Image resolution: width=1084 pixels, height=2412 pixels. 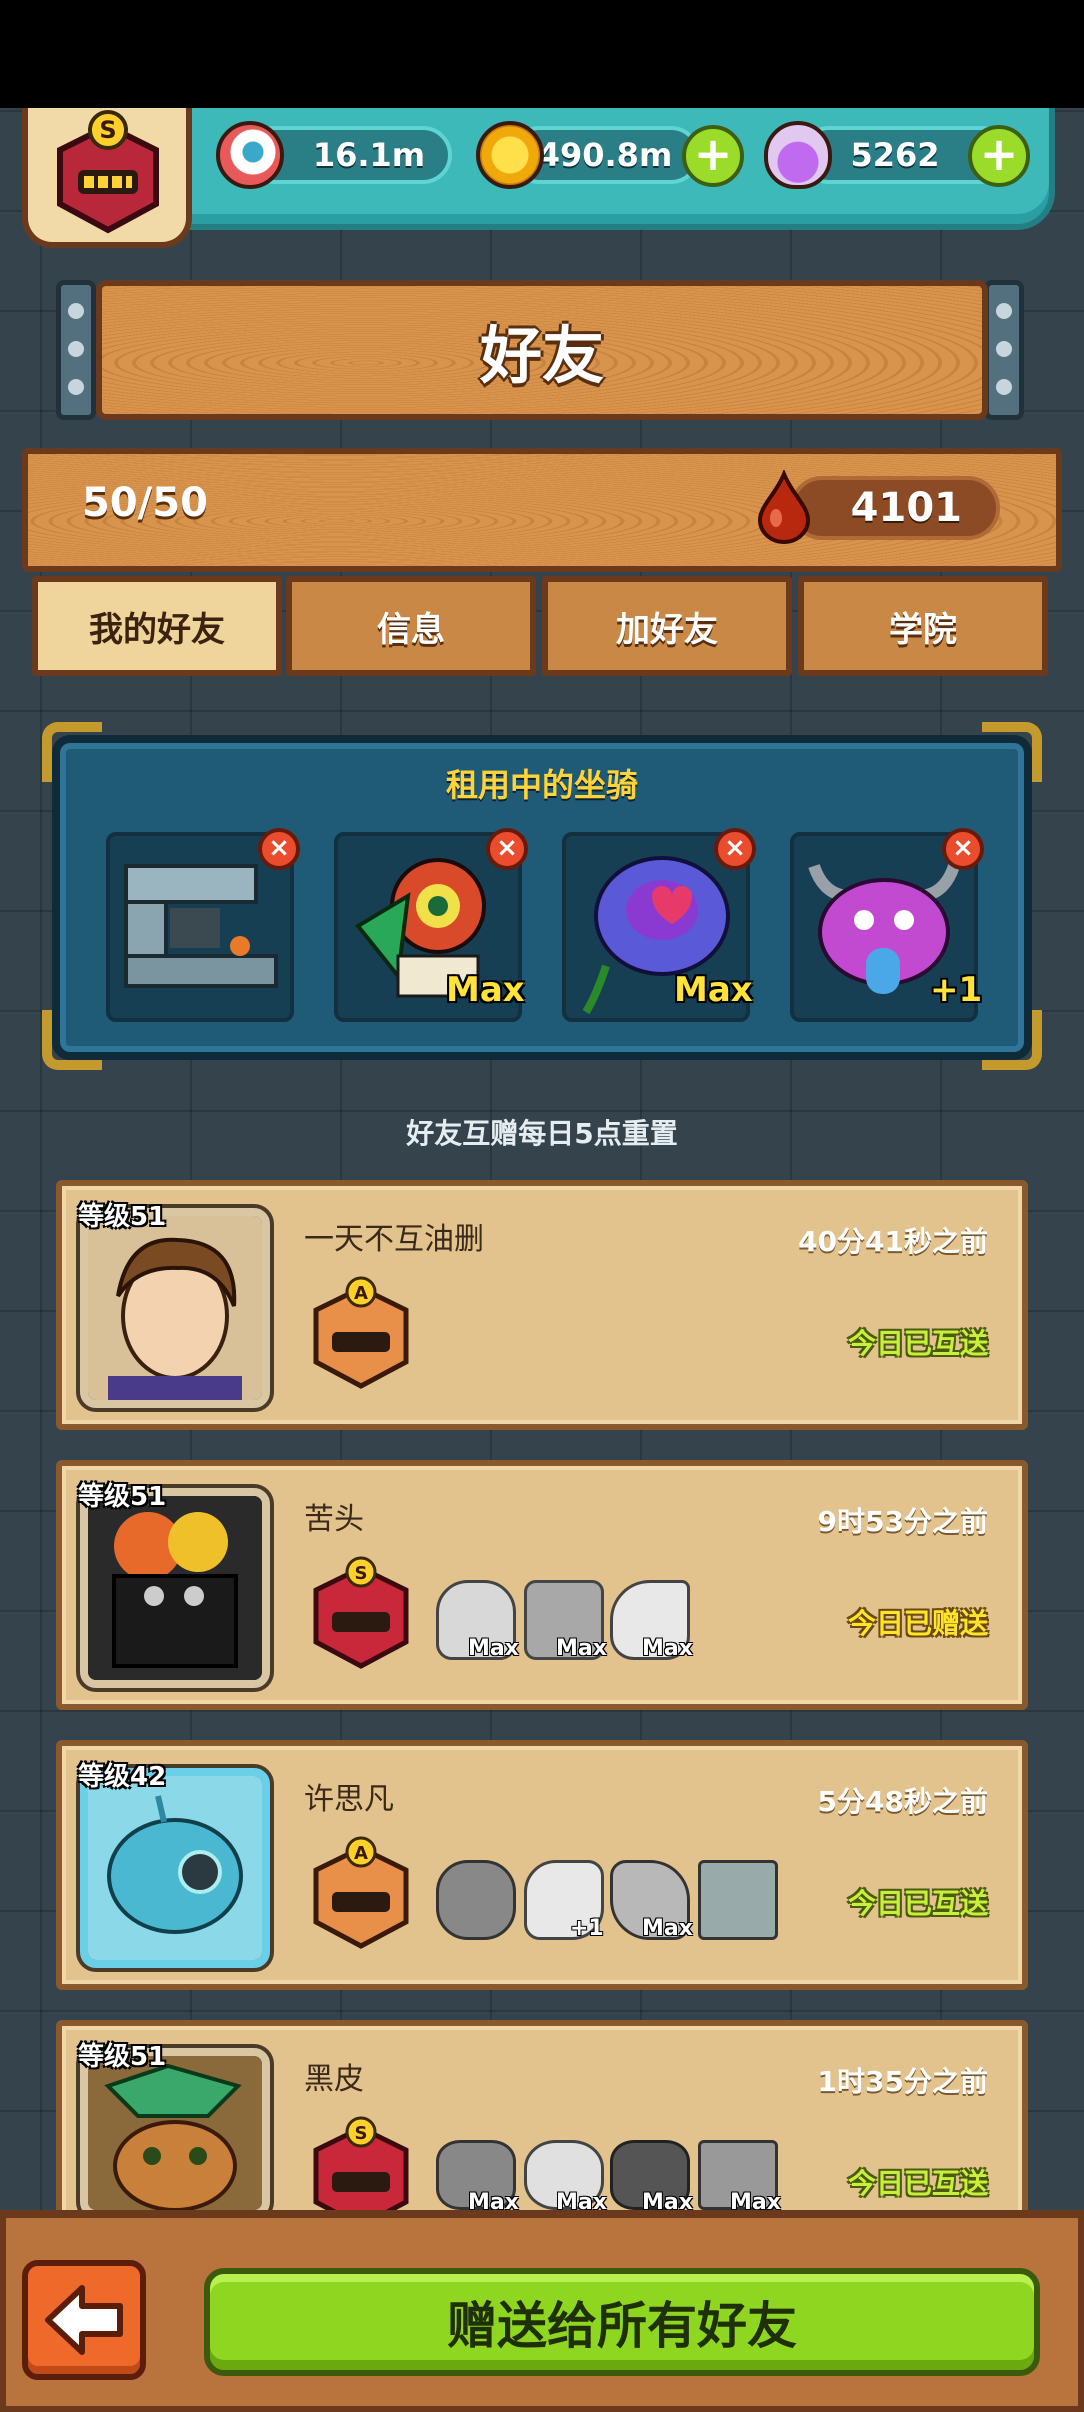 I want to click on last-seen: 5分48秒之前, so click(x=902, y=1801).